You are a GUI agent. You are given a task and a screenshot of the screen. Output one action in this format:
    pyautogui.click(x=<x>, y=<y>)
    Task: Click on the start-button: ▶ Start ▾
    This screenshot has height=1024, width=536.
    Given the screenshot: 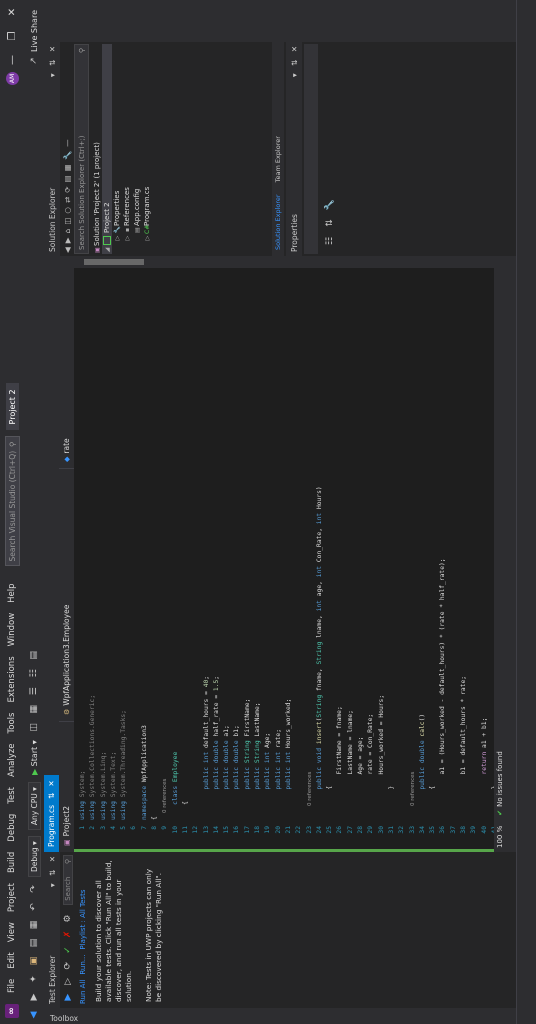 What is the action you would take?
    pyautogui.click(x=34, y=757)
    